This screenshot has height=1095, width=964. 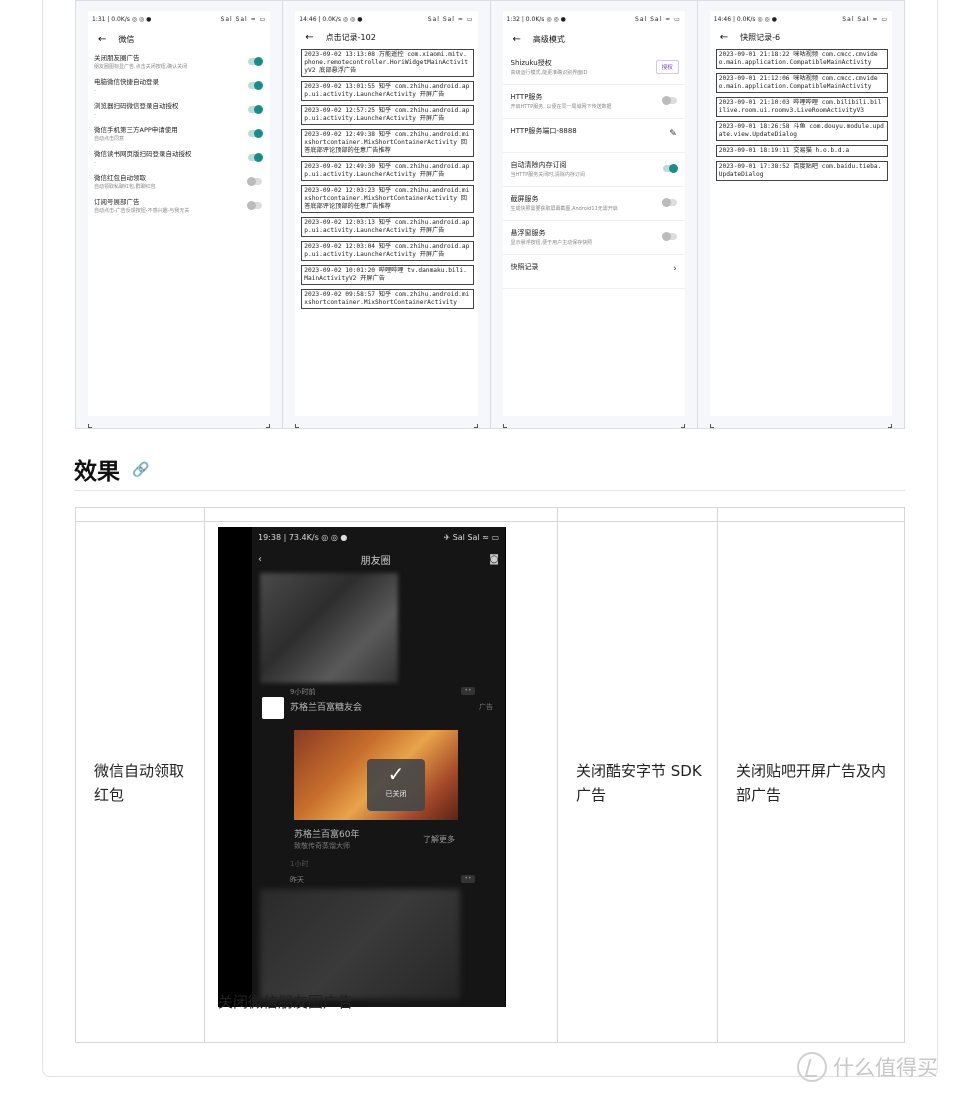 What do you see at coordinates (528, 233) in the screenshot?
I see `advanced-title: 悬浮窗服务` at bounding box center [528, 233].